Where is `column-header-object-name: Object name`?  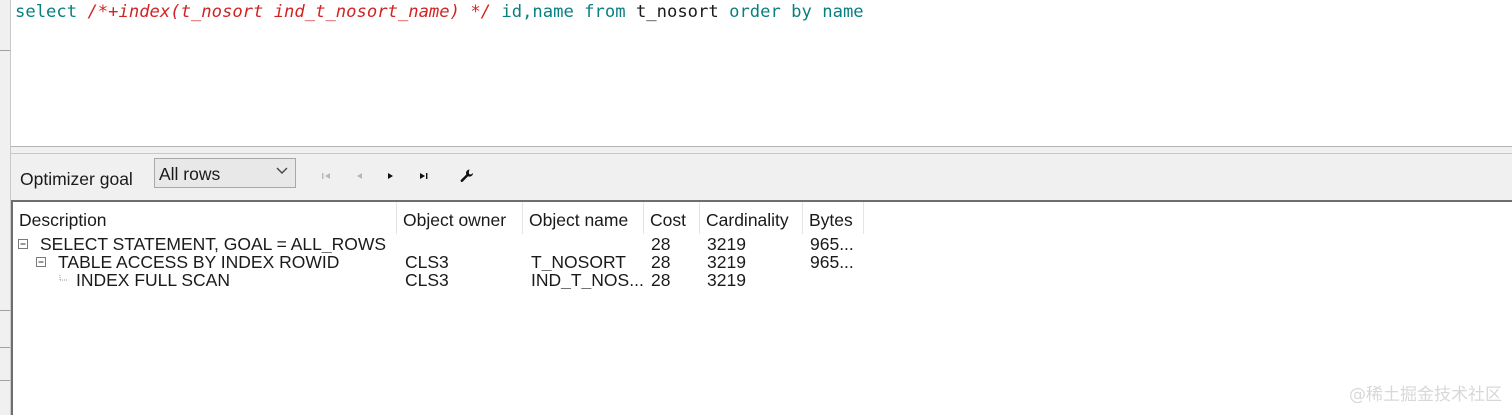 column-header-object-name: Object name is located at coordinates (583, 218).